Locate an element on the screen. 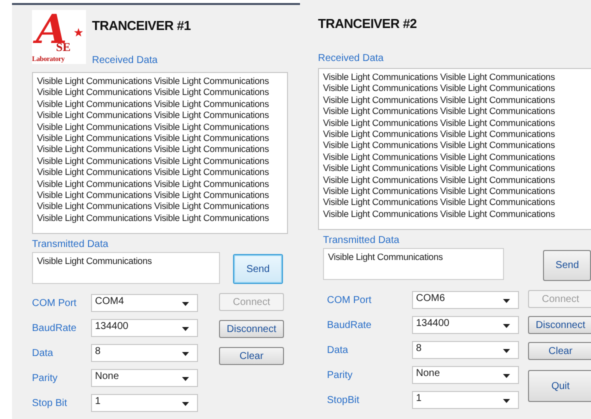  action-button: Quit is located at coordinates (559, 386).